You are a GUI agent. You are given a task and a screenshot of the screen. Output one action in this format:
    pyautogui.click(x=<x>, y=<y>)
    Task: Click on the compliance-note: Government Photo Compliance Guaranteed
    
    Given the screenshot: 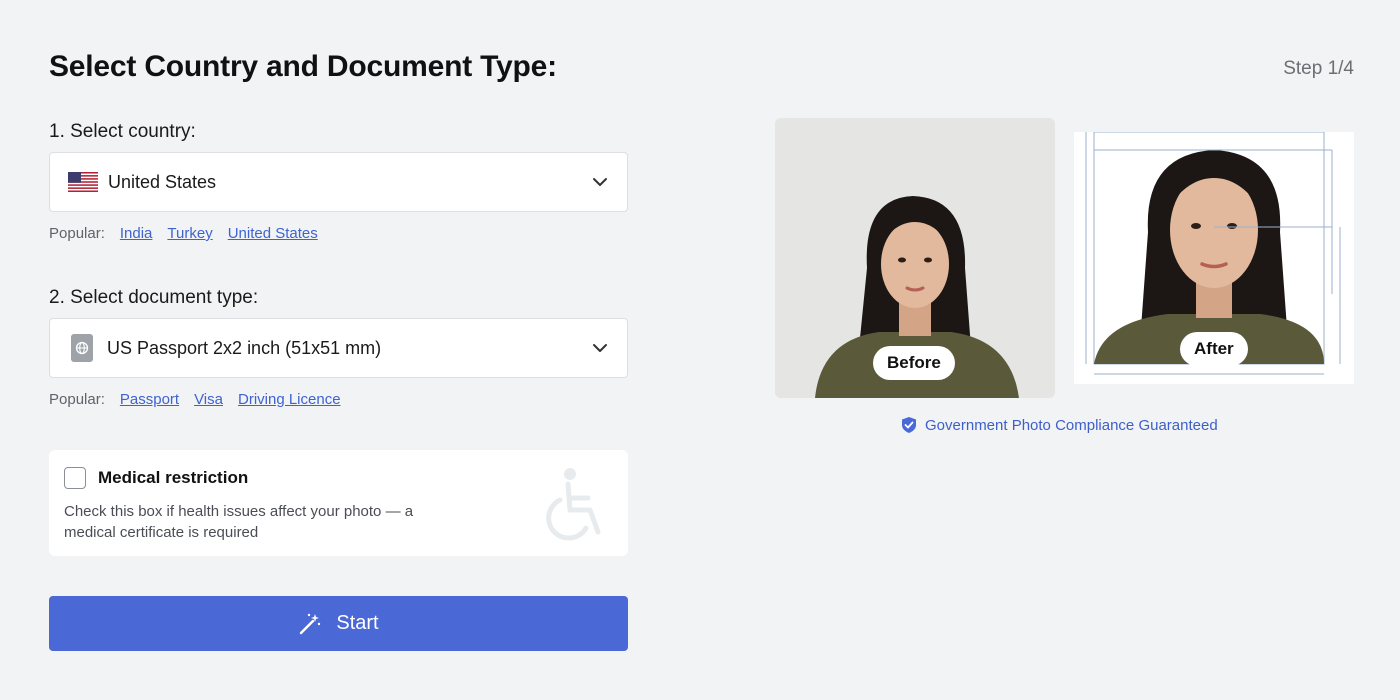 What is the action you would take?
    pyautogui.click(x=1059, y=425)
    